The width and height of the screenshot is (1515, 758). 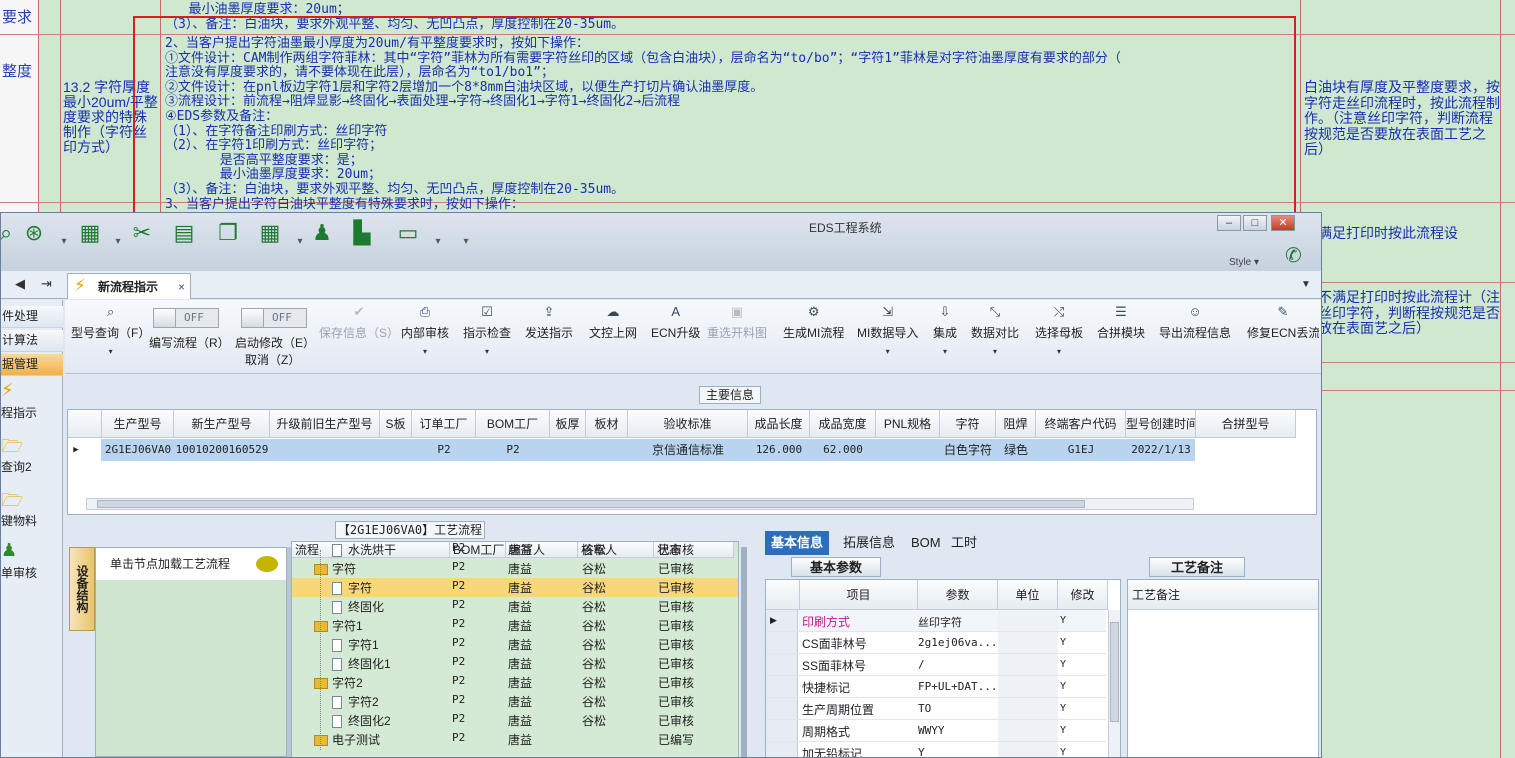 I want to click on nav-item-calculation: 计算法, so click(x=32, y=341).